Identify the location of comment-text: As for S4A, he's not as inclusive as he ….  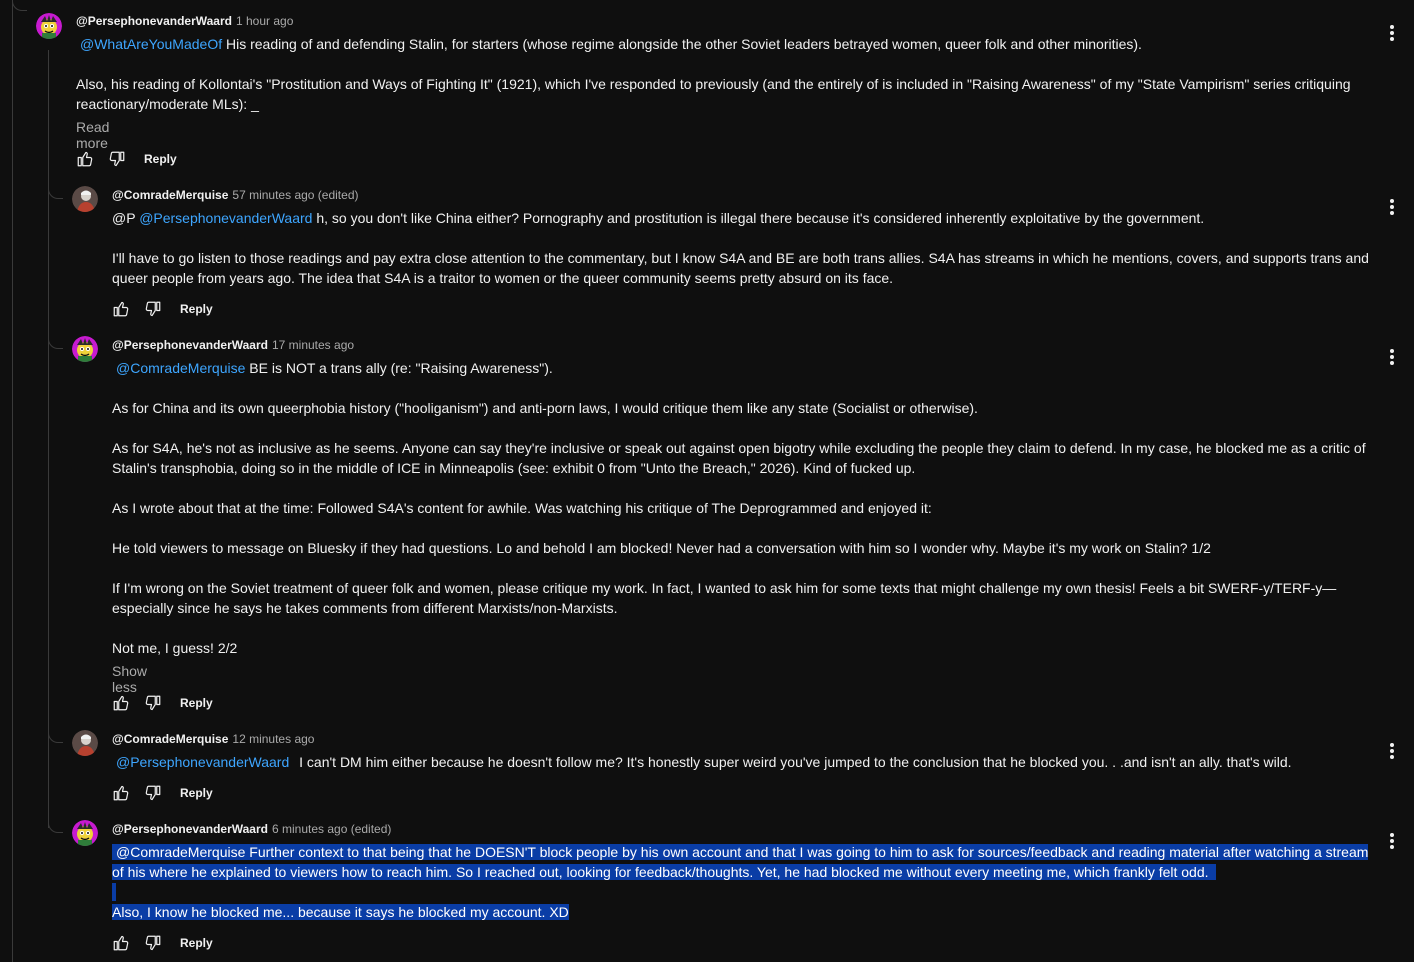
(739, 458).